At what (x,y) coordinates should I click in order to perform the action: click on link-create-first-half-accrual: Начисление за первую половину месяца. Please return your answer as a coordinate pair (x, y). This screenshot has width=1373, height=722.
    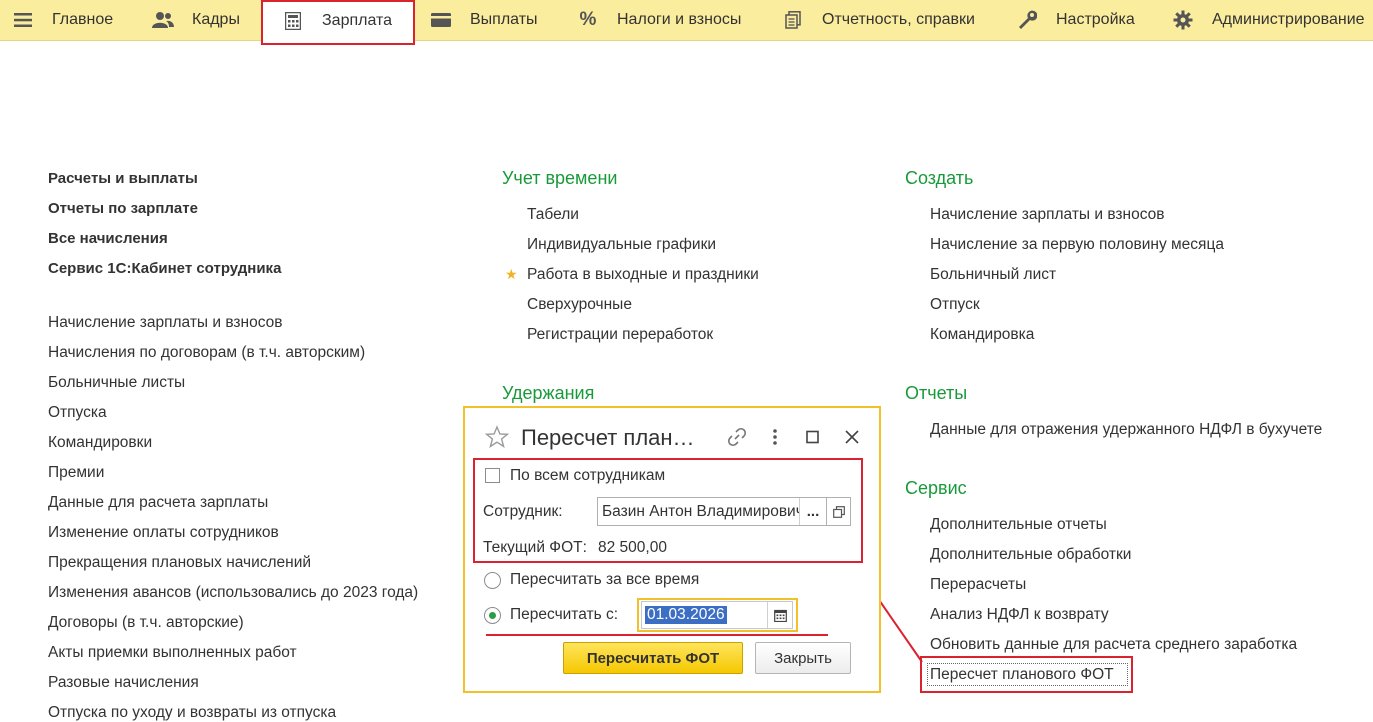
    Looking at the image, I should click on (1077, 245).